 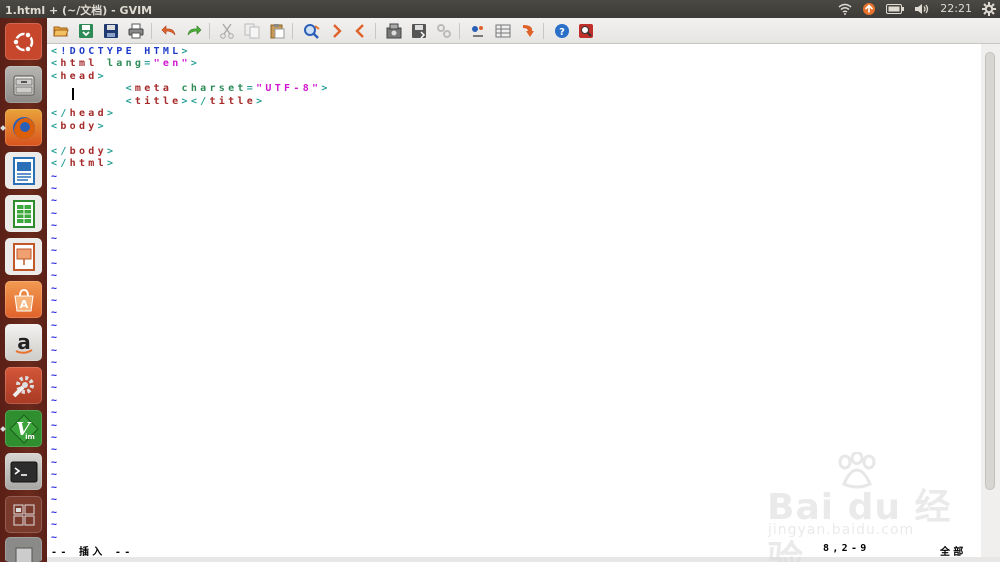 I want to click on save-icon, so click(x=86, y=31).